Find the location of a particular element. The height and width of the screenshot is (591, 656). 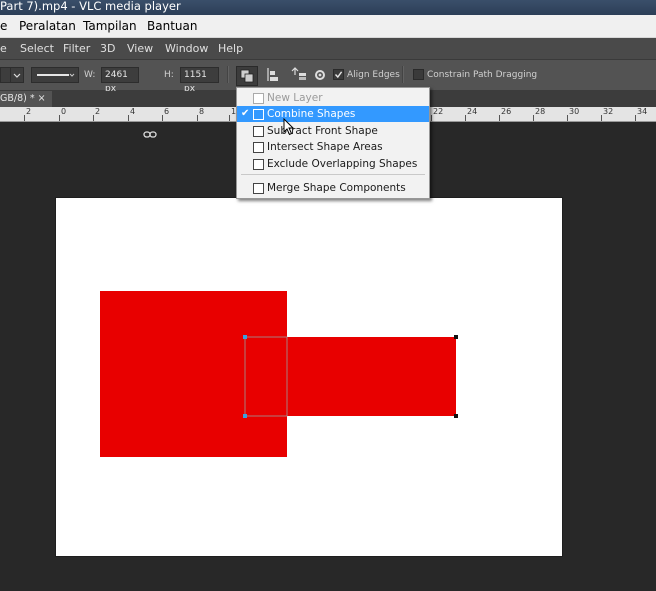

menu-item-intersect-shape-areas: Intersect Shape Areas is located at coordinates (333, 147).